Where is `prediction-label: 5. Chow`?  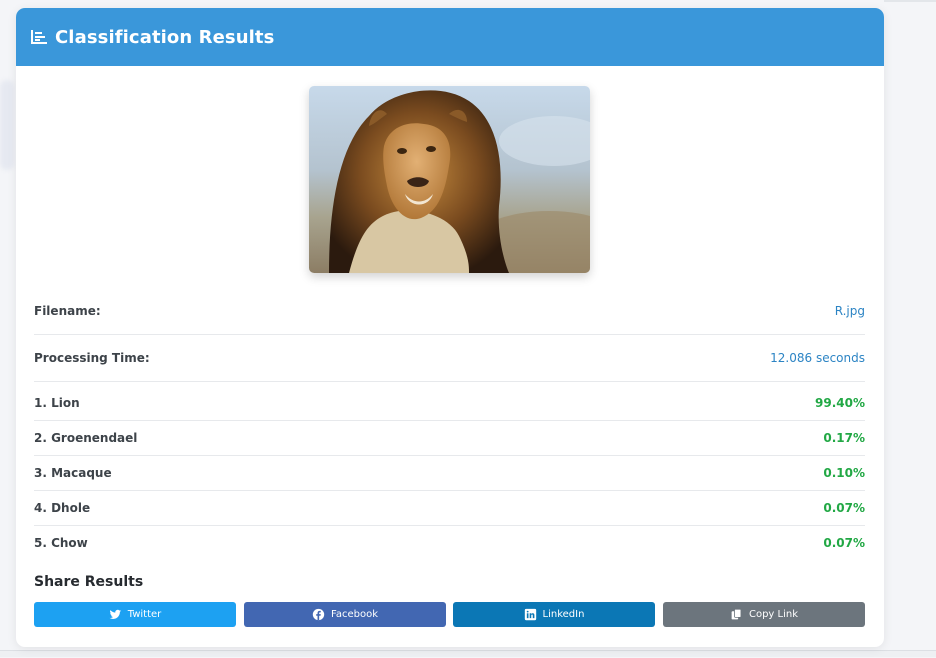
prediction-label: 5. Chow is located at coordinates (61, 543).